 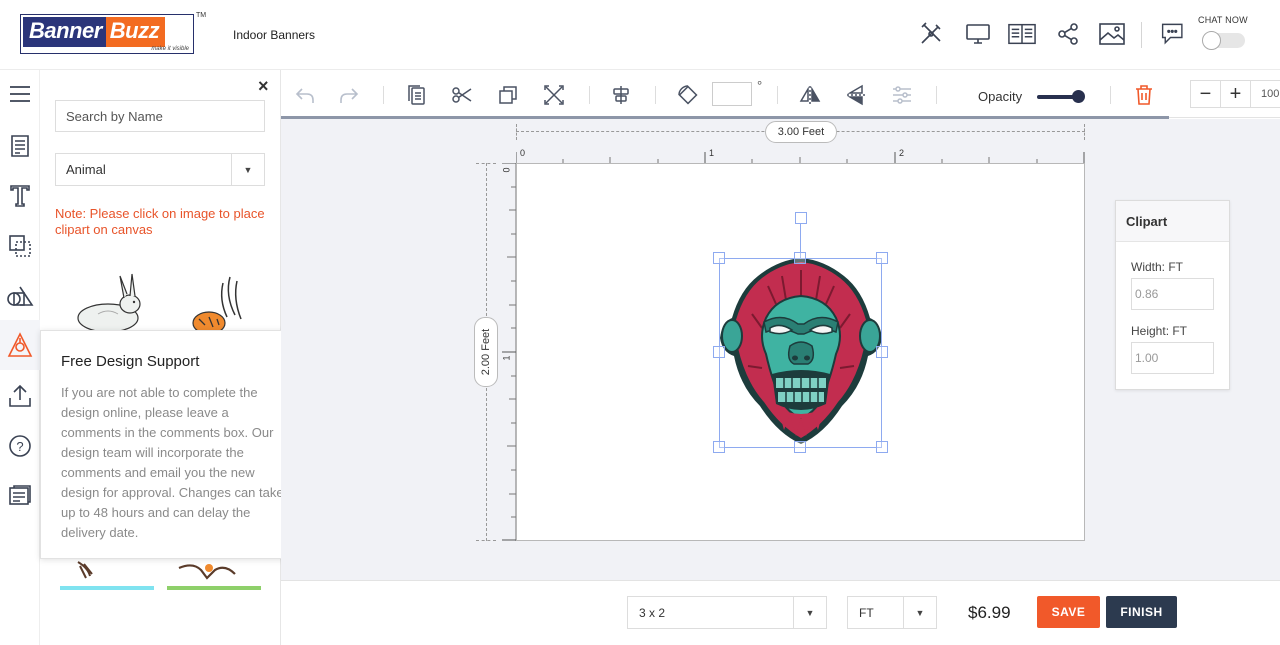 What do you see at coordinates (978, 34) in the screenshot?
I see `monitor-preview-icon` at bounding box center [978, 34].